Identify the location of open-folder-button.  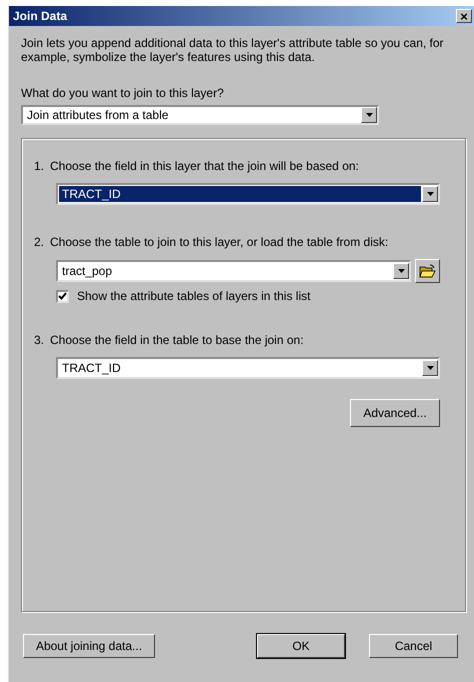
(427, 271).